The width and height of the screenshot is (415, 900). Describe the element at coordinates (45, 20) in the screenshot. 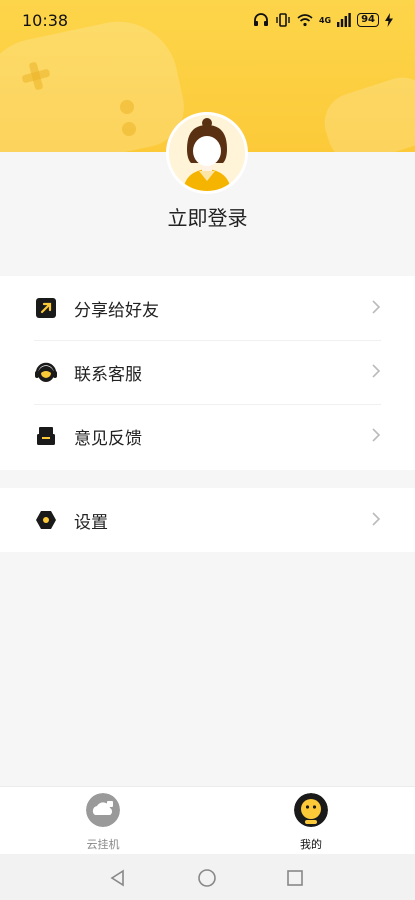

I see `status-time: 10:38` at that location.